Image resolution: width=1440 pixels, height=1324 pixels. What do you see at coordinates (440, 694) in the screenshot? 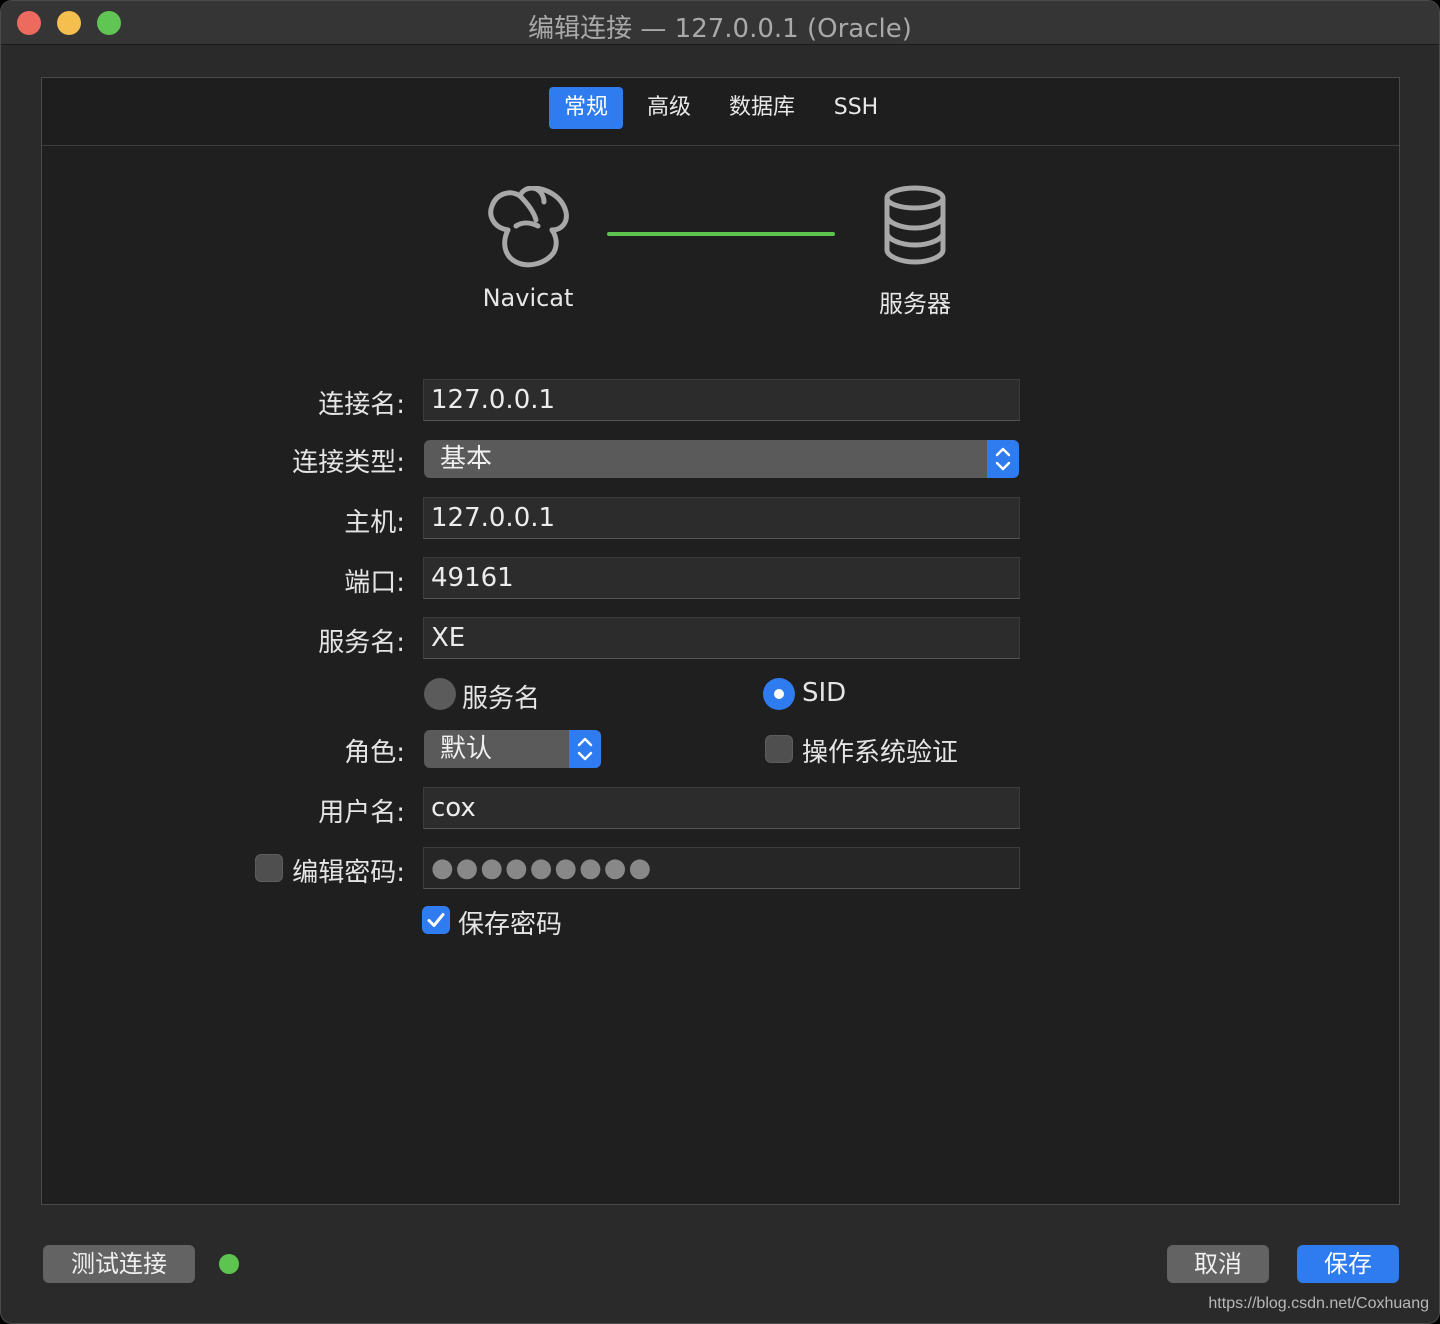
I see `service-name-radio` at bounding box center [440, 694].